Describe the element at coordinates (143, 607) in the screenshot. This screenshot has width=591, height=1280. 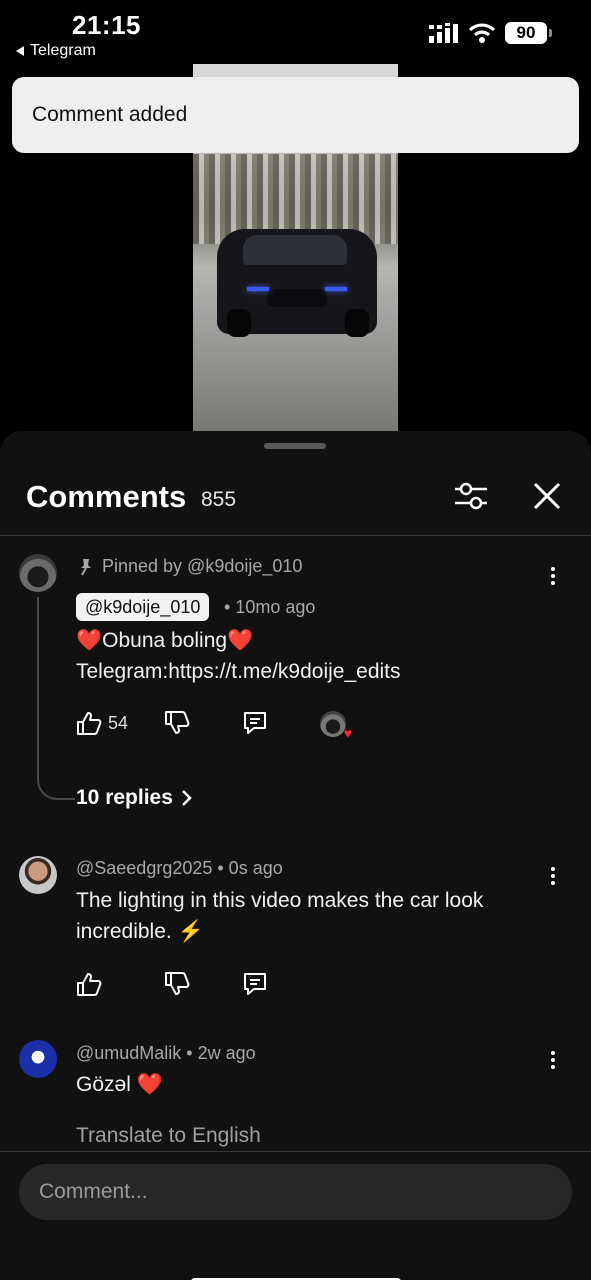
I see `author-chip: @k9doije_010` at that location.